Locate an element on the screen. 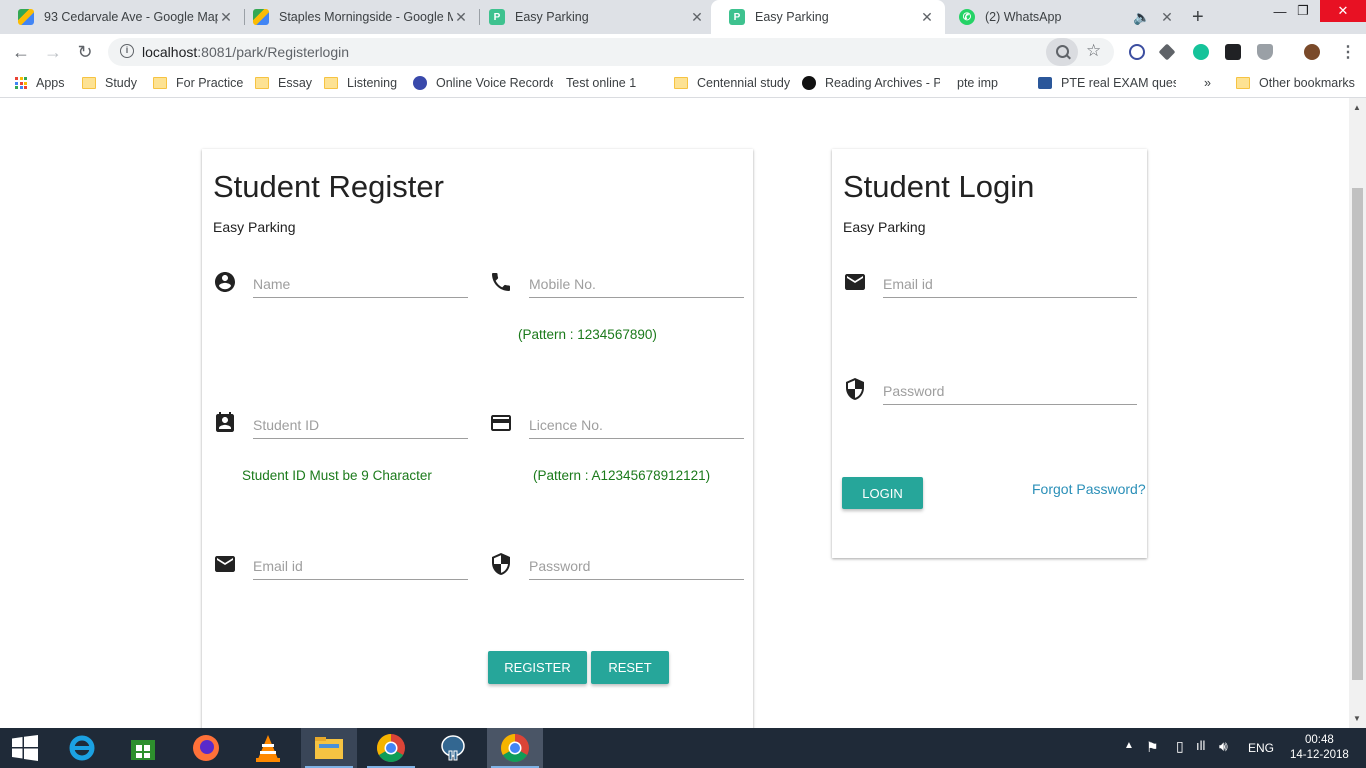 The height and width of the screenshot is (768, 1366). kebab-menu-icon: ⋮ is located at coordinates (1348, 52).